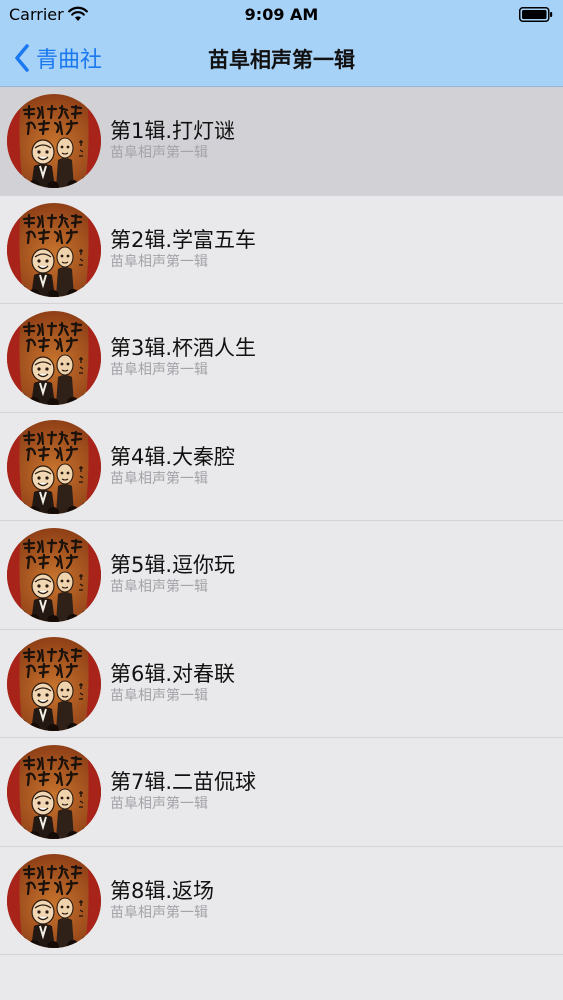  Describe the element at coordinates (281, 141) in the screenshot. I see `list-item: 第1辑.打灯谜 苗阜相声第一辑` at that location.